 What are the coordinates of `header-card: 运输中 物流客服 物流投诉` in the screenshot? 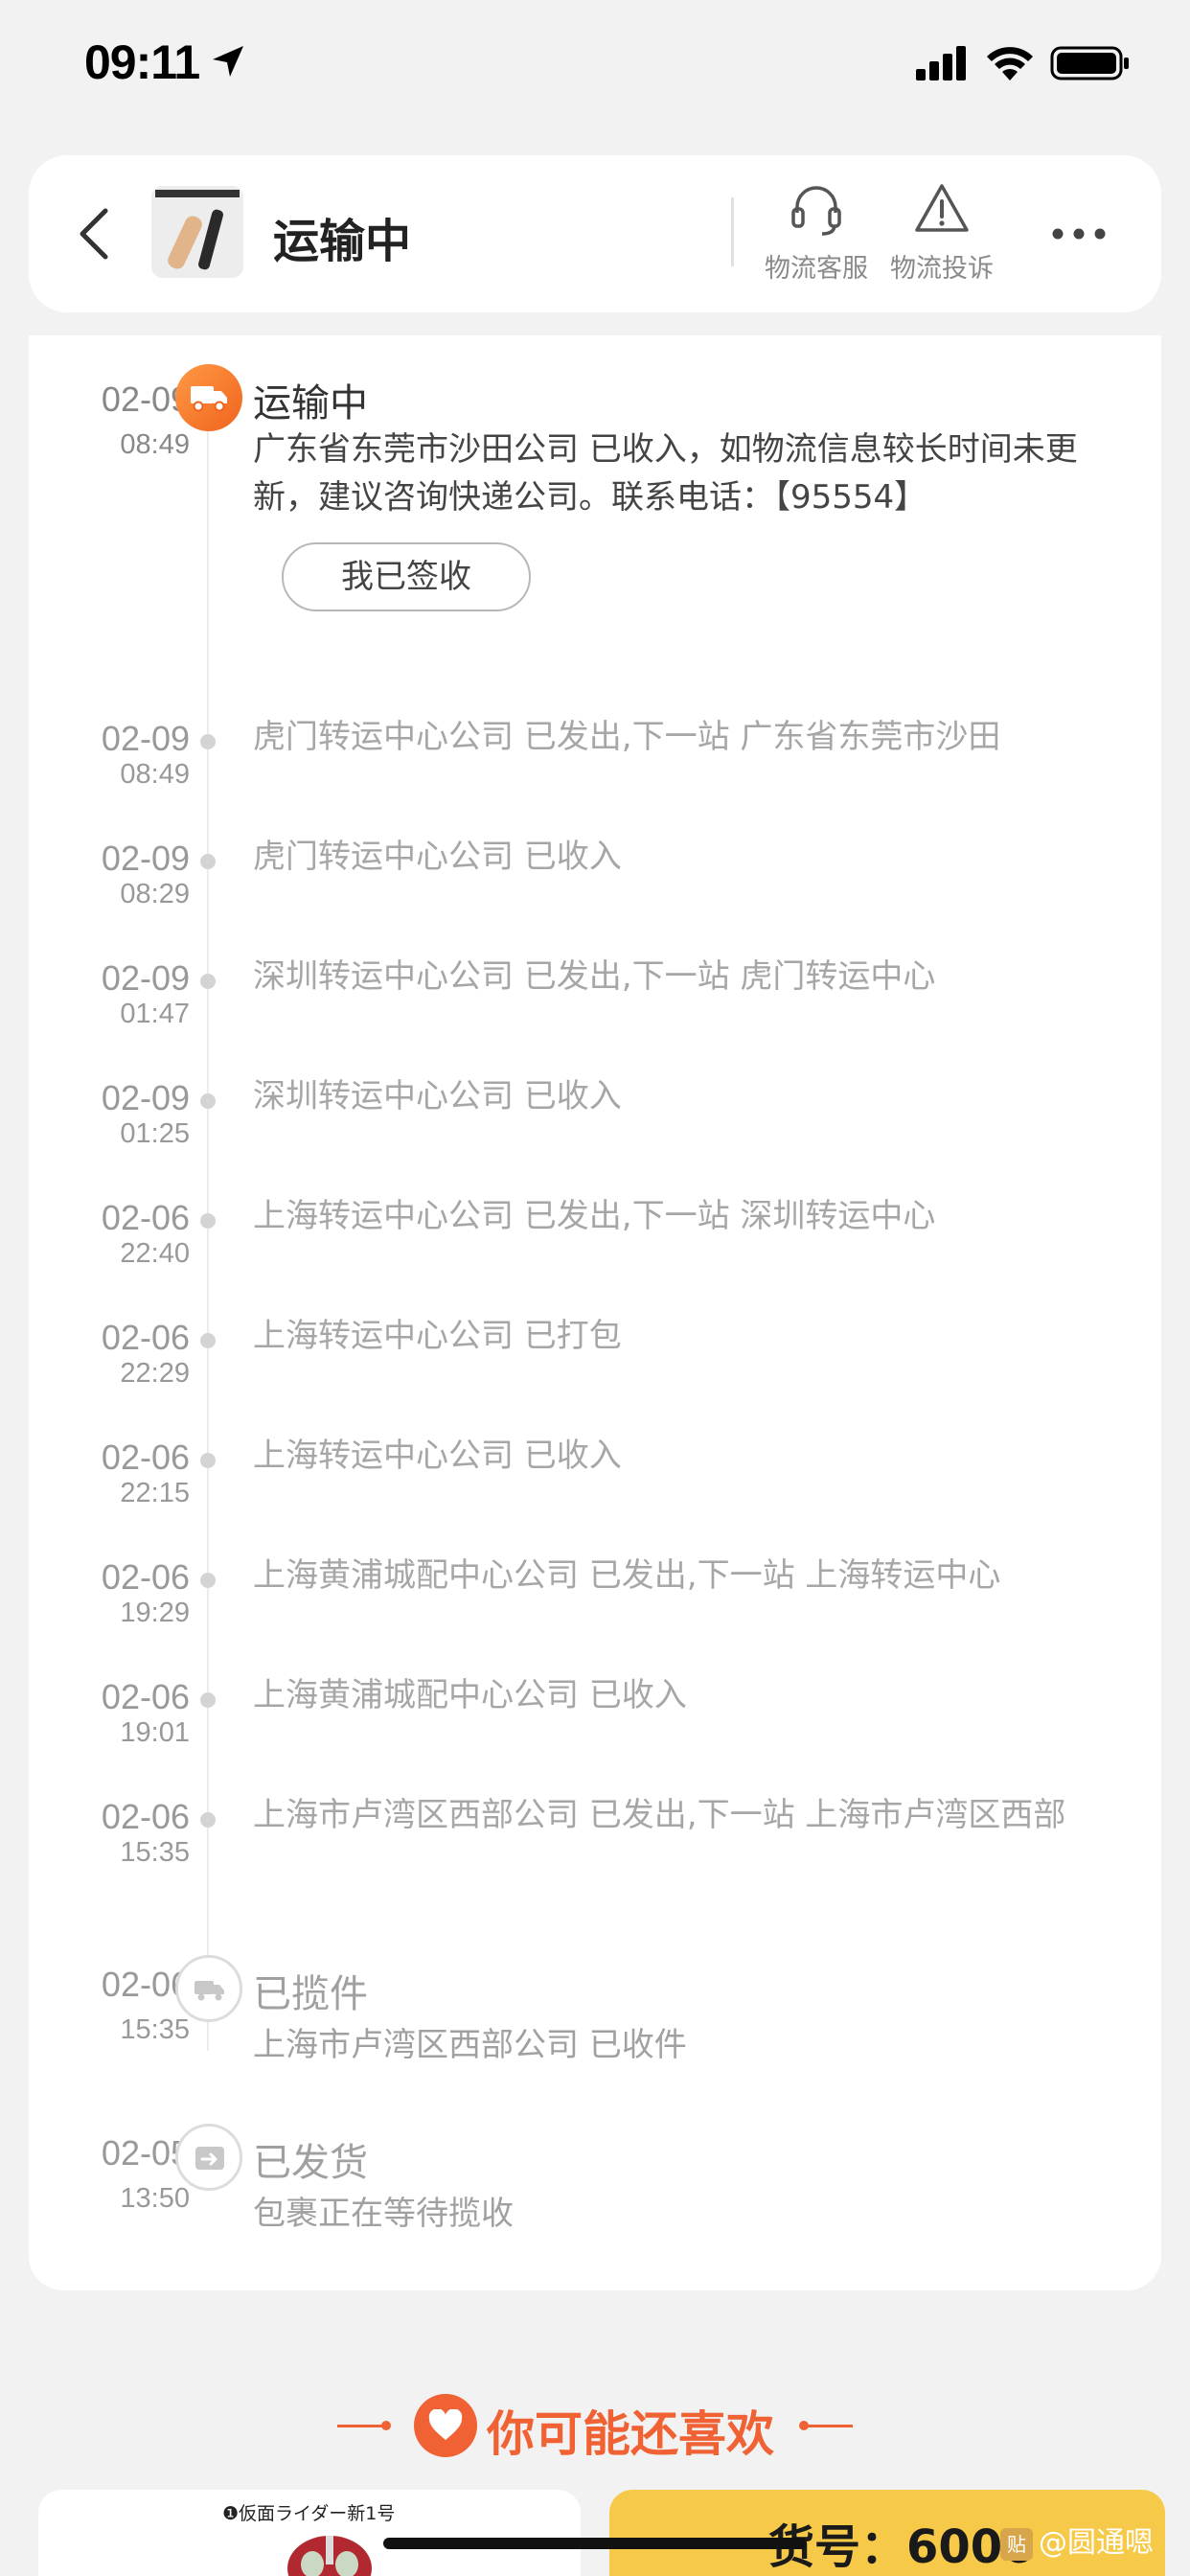 It's located at (595, 233).